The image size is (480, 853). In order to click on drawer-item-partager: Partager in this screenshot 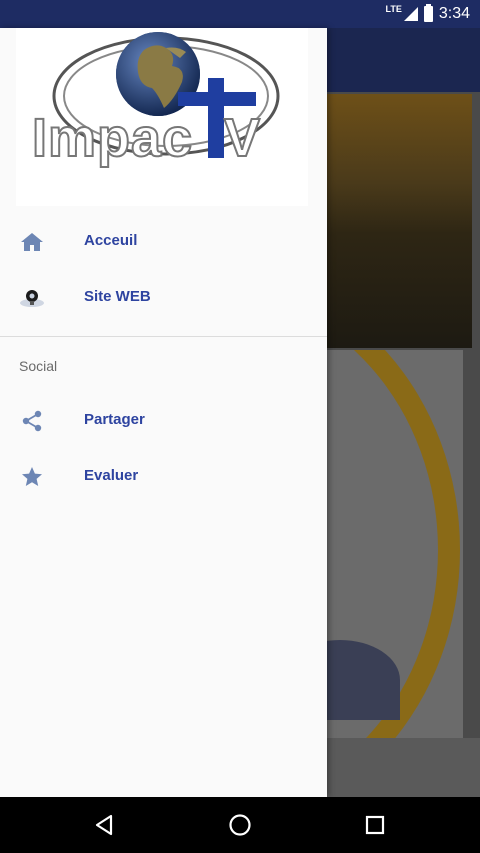, I will do `click(163, 421)`.